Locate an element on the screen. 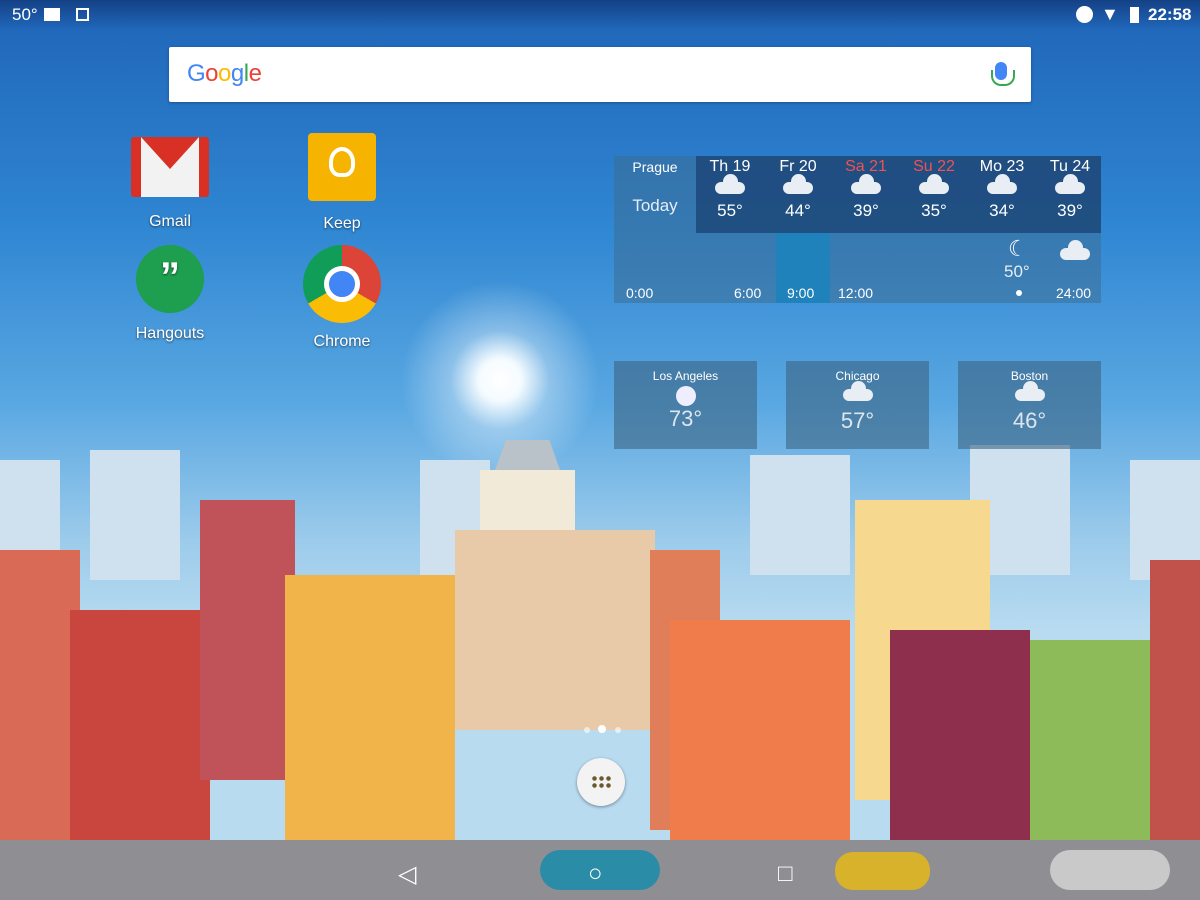  keep-icon is located at coordinates (342, 167).